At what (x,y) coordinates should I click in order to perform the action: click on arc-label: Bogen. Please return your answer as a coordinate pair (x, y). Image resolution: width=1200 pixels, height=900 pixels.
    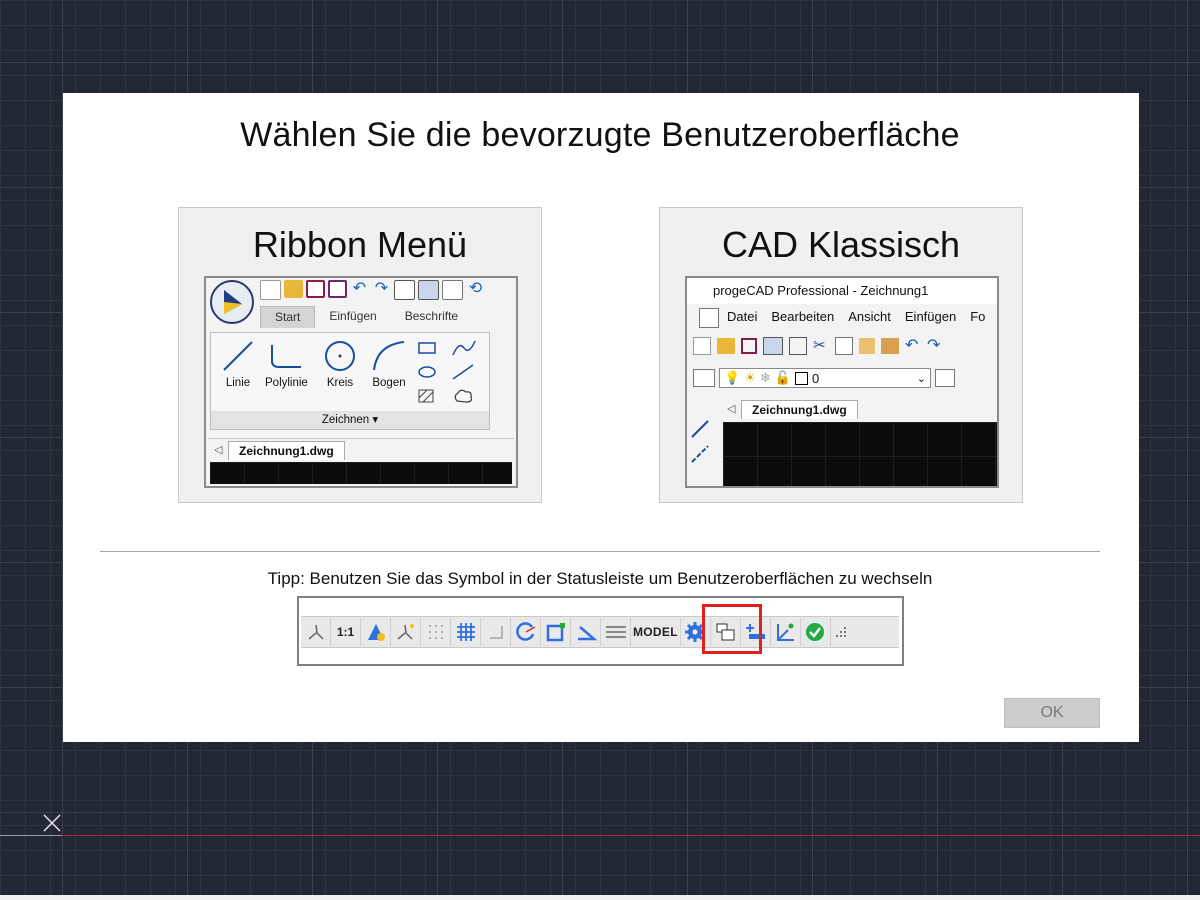
    Looking at the image, I should click on (389, 383).